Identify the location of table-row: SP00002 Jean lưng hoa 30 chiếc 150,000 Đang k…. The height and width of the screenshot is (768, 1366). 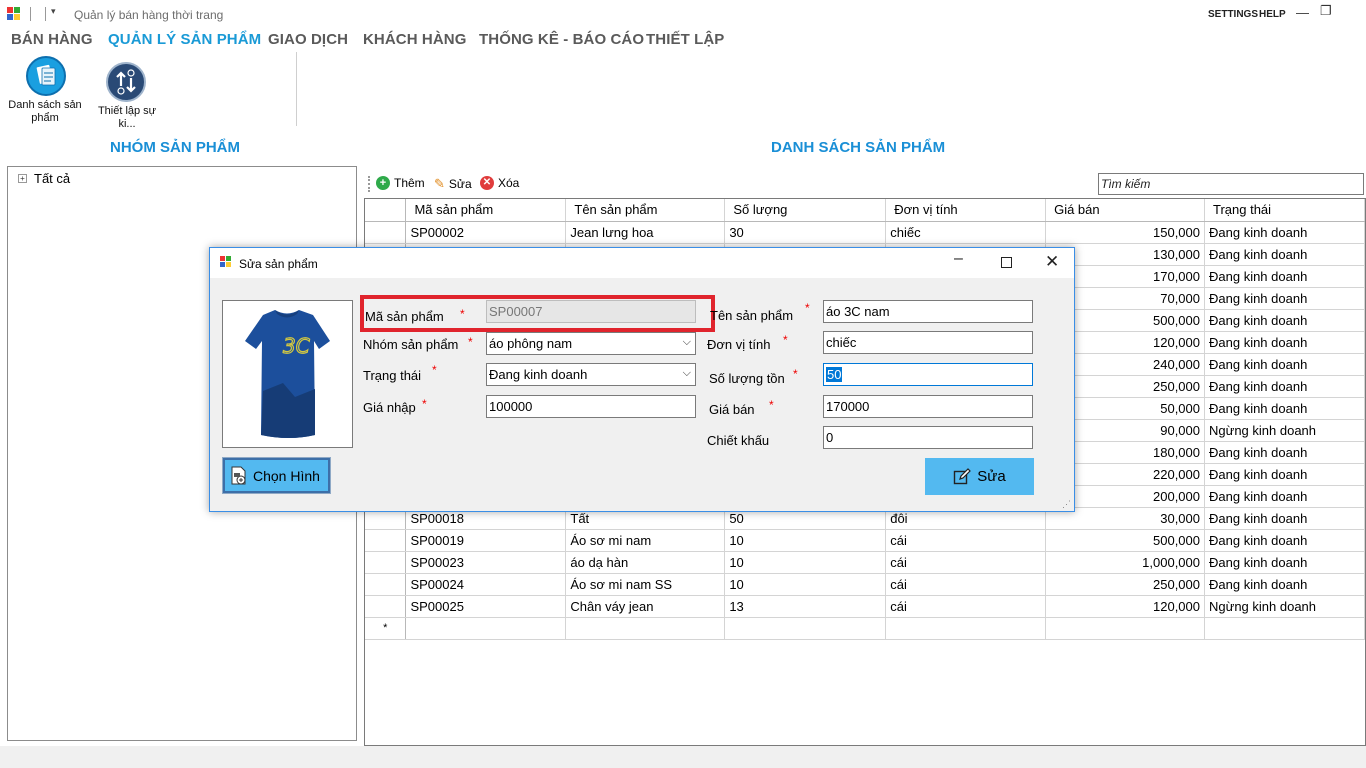
(865, 232).